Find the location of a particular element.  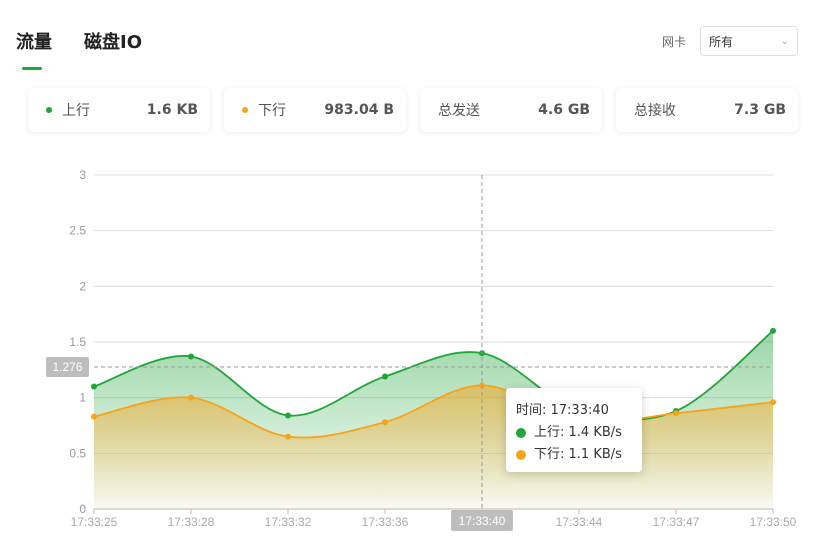

nic-selector-group: 网卡 所有 ⌄ is located at coordinates (730, 41).